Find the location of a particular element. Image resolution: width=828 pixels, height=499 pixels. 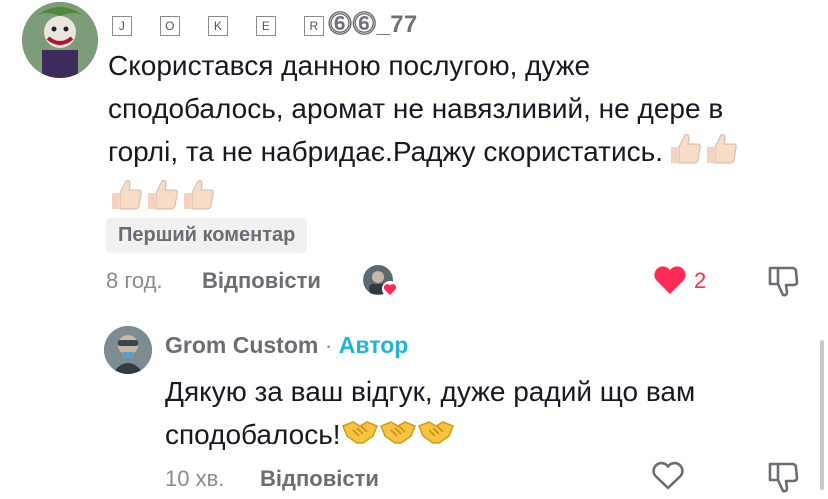

like-count: 2 is located at coordinates (700, 280).